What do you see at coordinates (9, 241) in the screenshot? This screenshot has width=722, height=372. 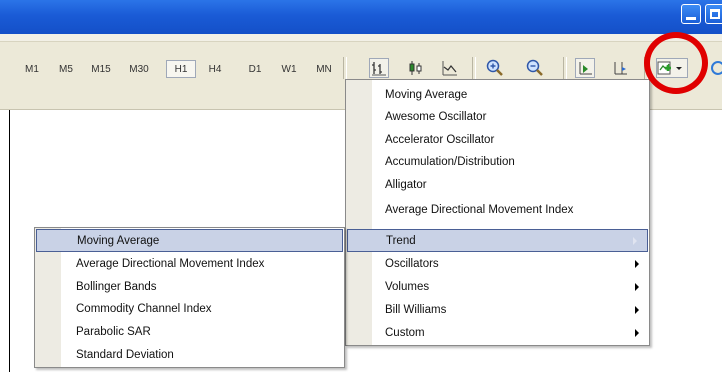 I see `chart-left-border` at bounding box center [9, 241].